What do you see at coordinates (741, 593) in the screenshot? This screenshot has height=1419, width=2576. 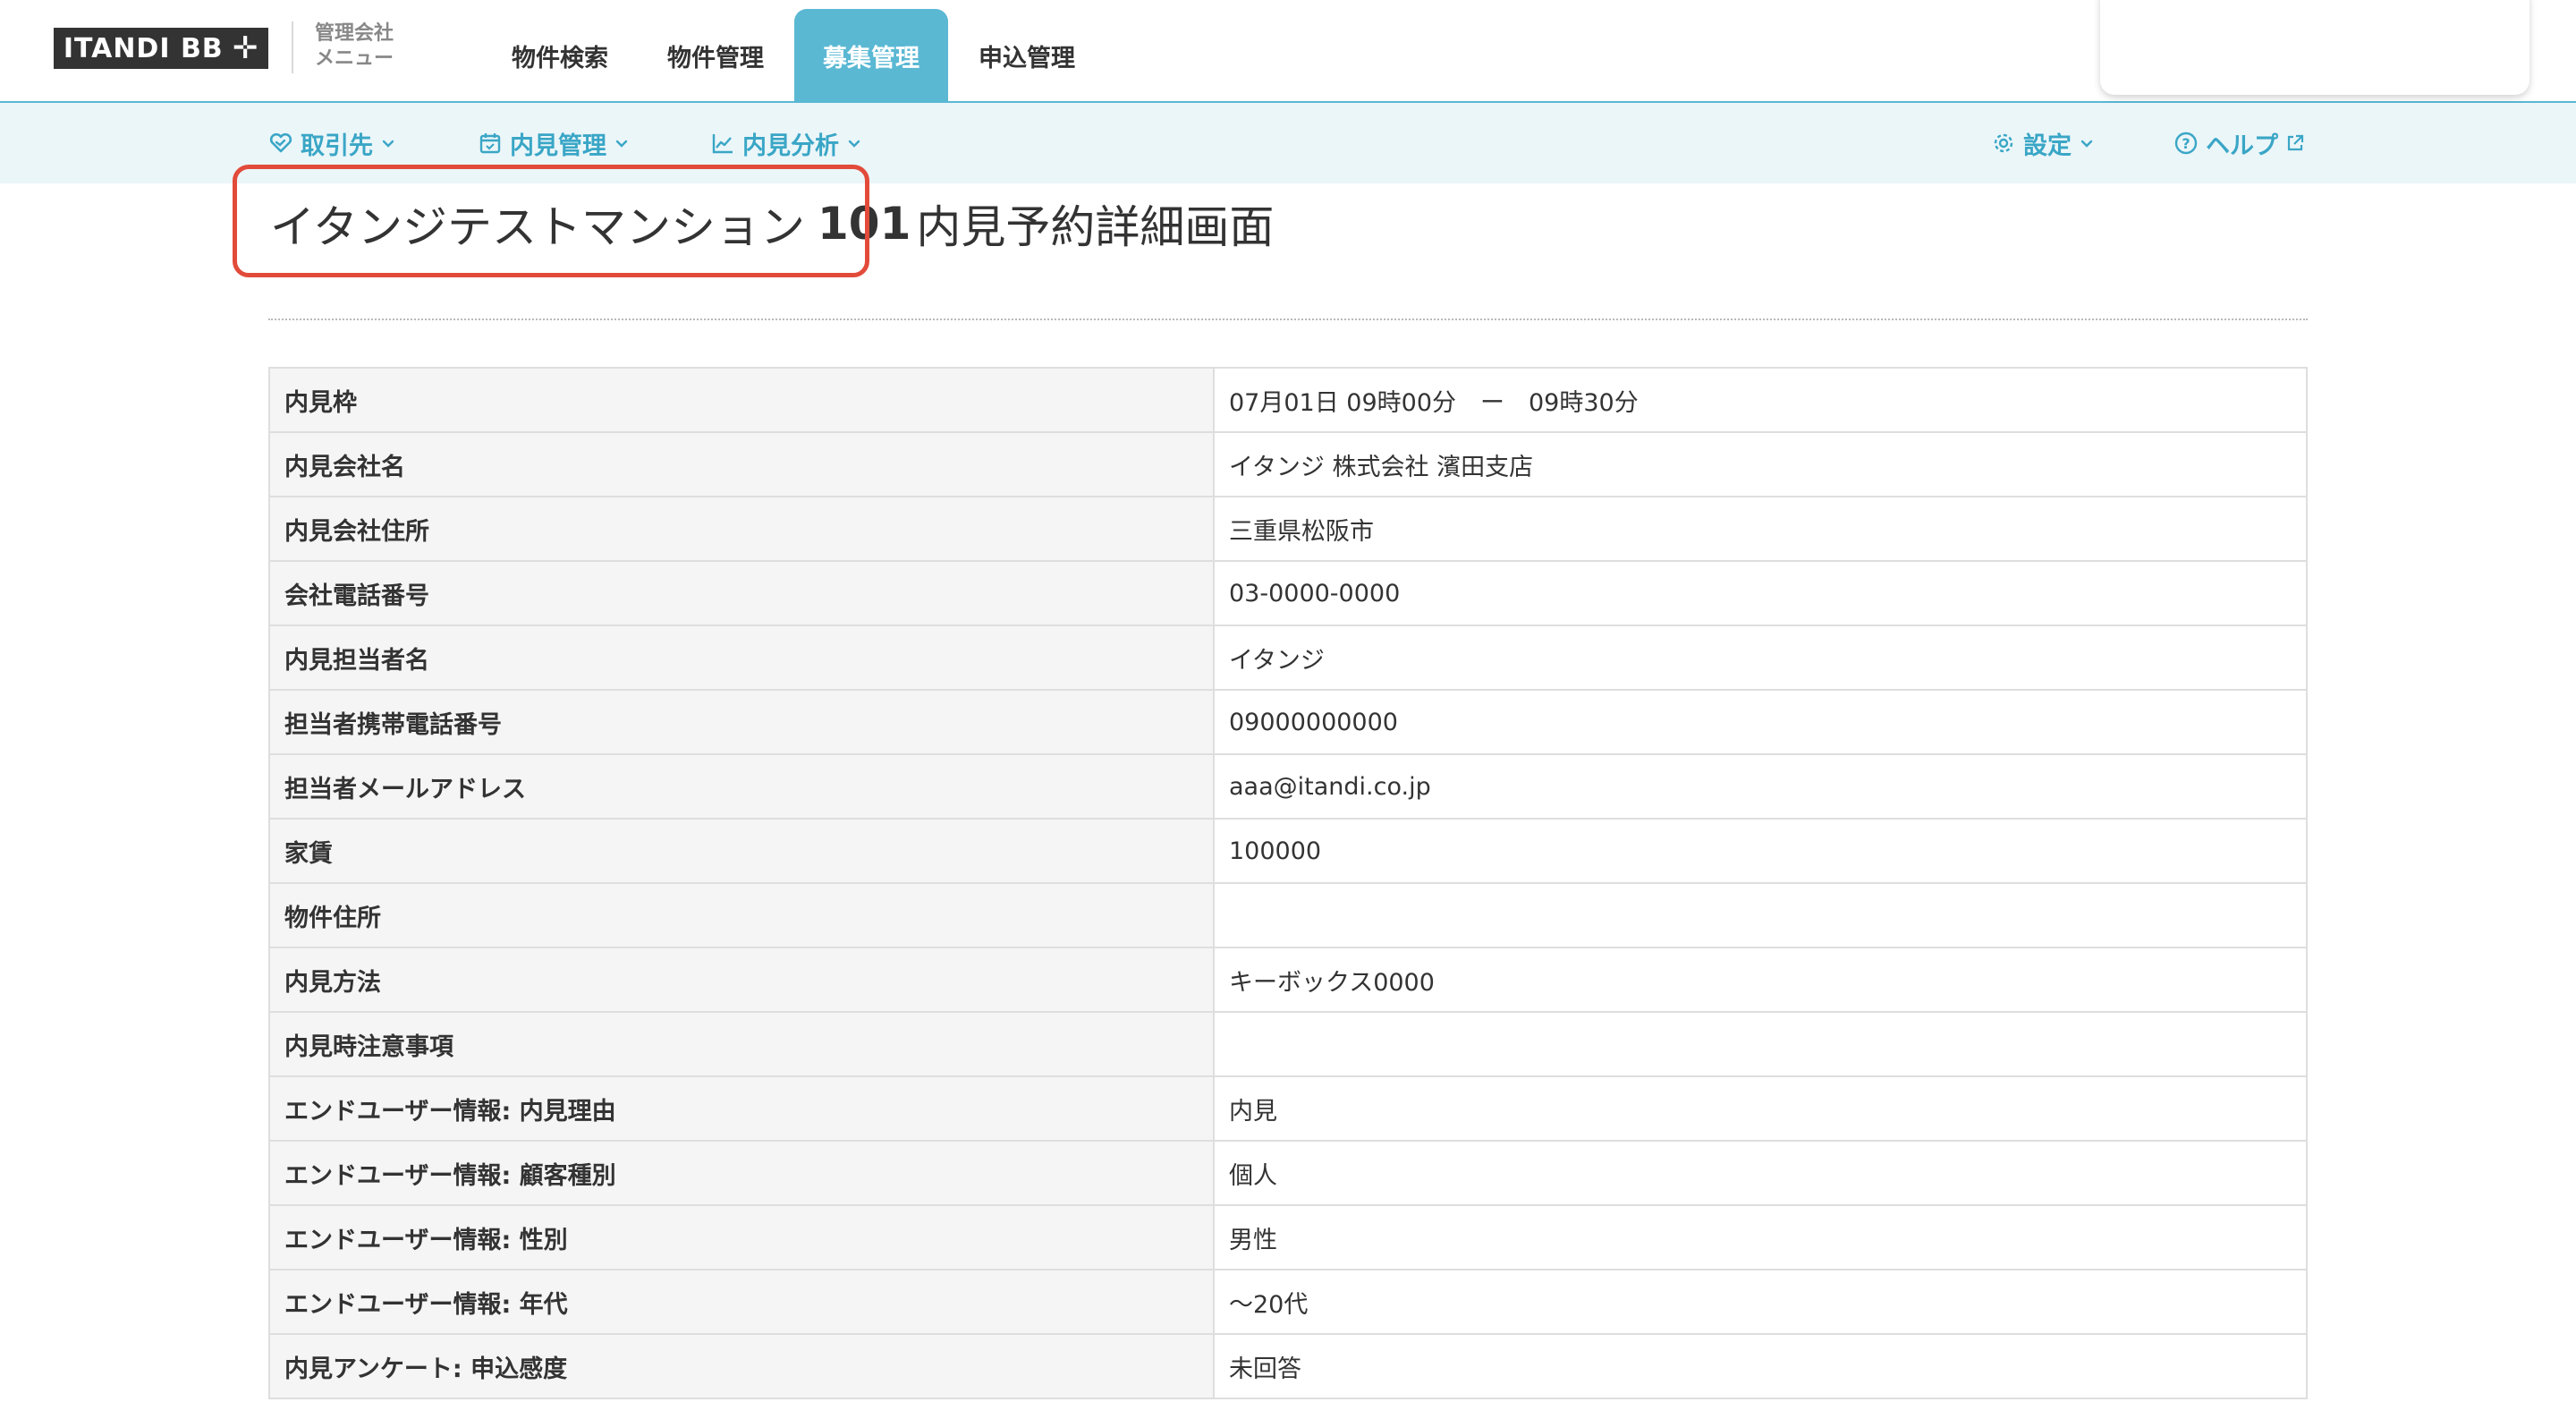 I see `detail-label: 会社電話番号` at bounding box center [741, 593].